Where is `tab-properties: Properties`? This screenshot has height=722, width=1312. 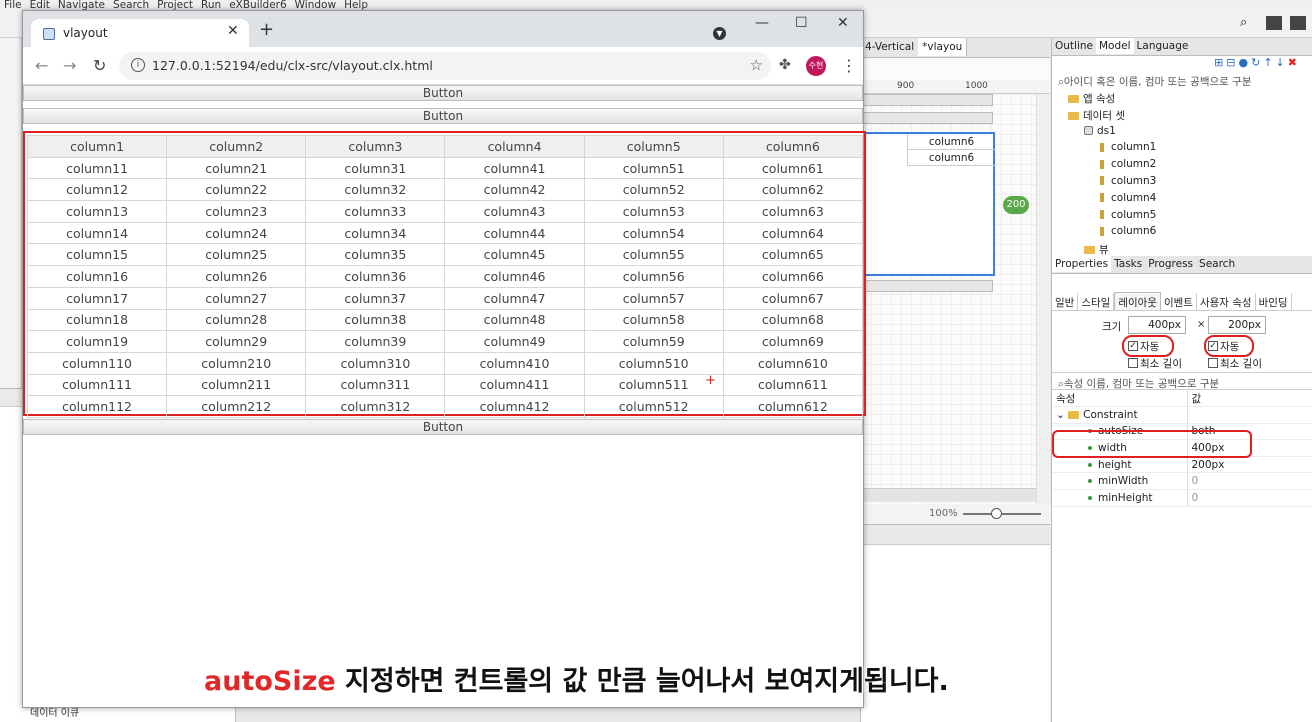
tab-properties: Properties is located at coordinates (1082, 264).